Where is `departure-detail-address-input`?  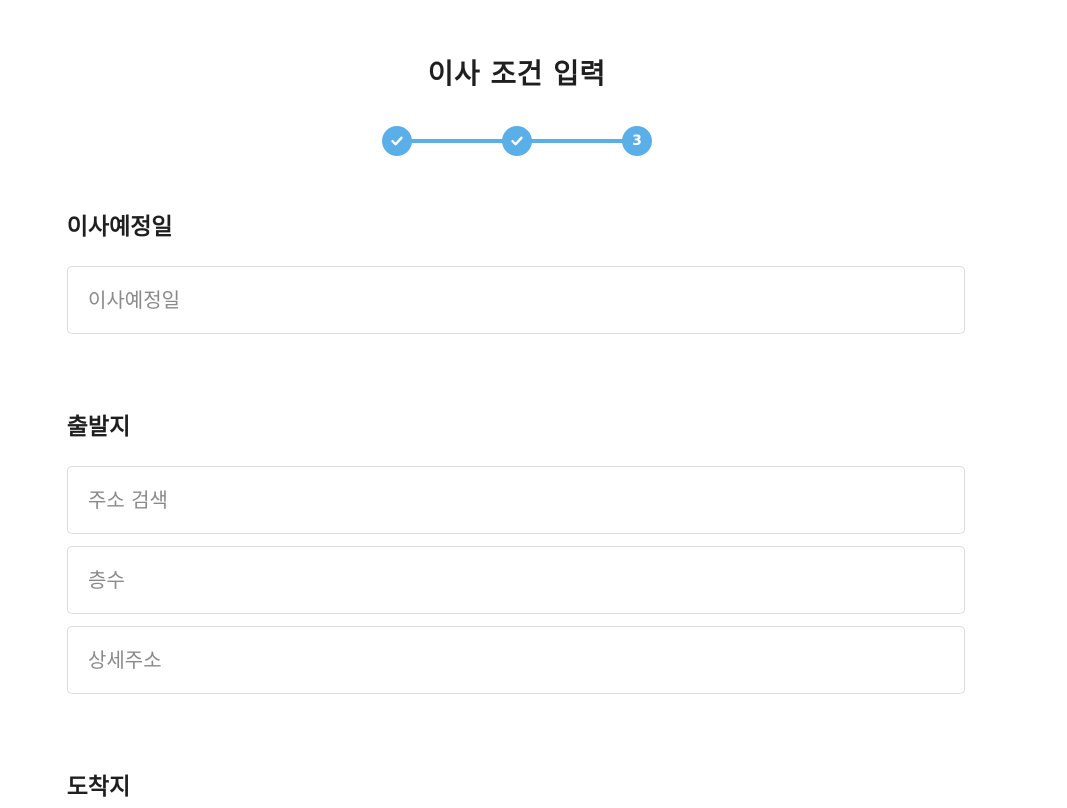
departure-detail-address-input is located at coordinates (516, 660).